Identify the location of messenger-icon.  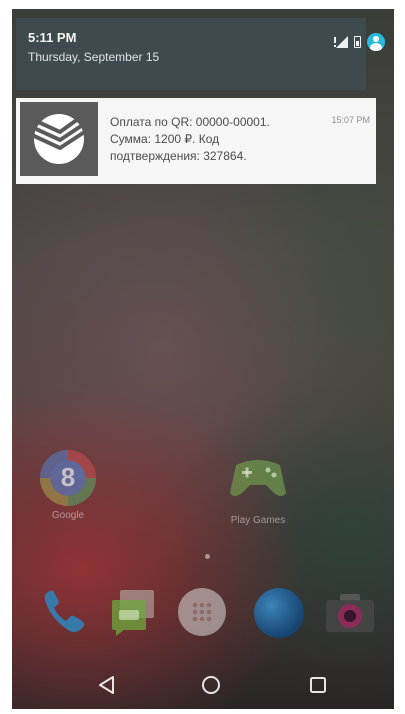
(132, 612).